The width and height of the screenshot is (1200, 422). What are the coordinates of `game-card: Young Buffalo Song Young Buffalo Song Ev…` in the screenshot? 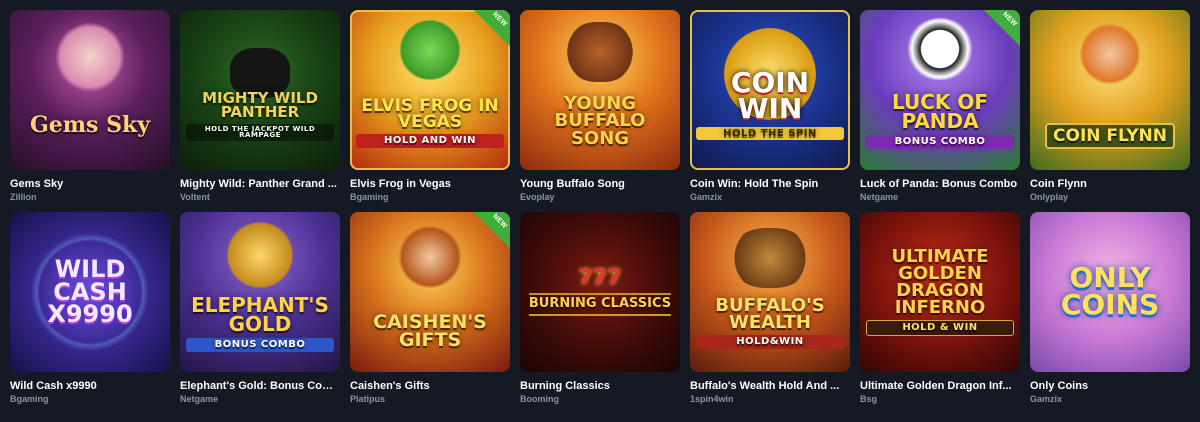 It's located at (600, 106).